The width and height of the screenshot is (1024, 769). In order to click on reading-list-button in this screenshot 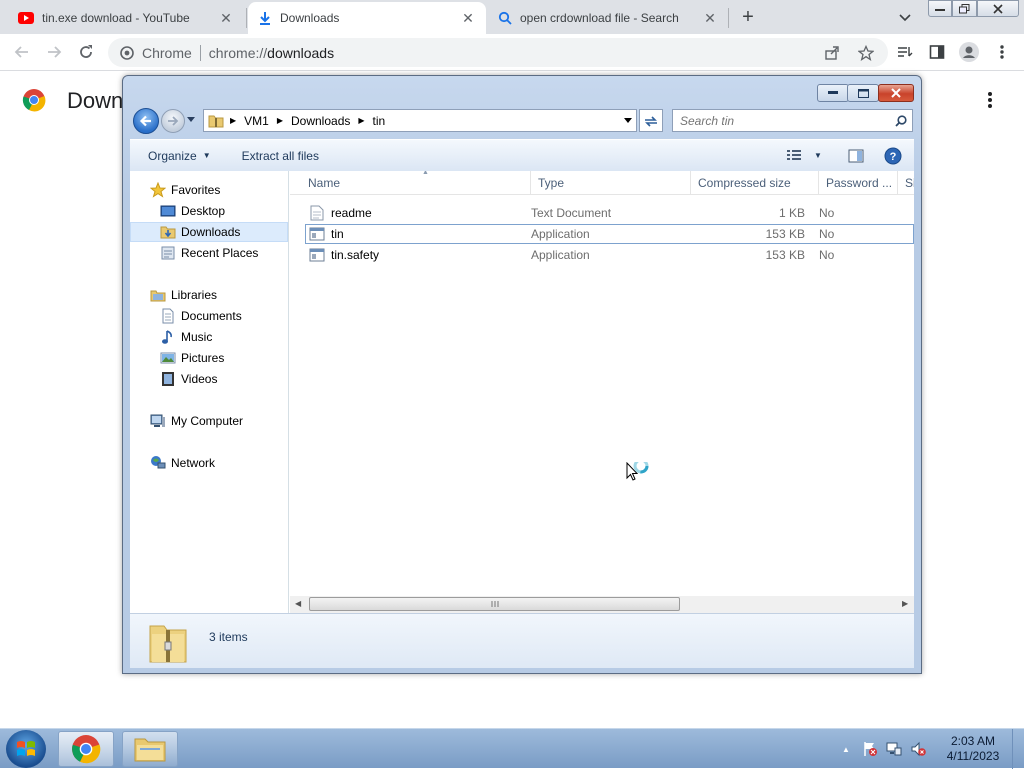, I will do `click(905, 52)`.